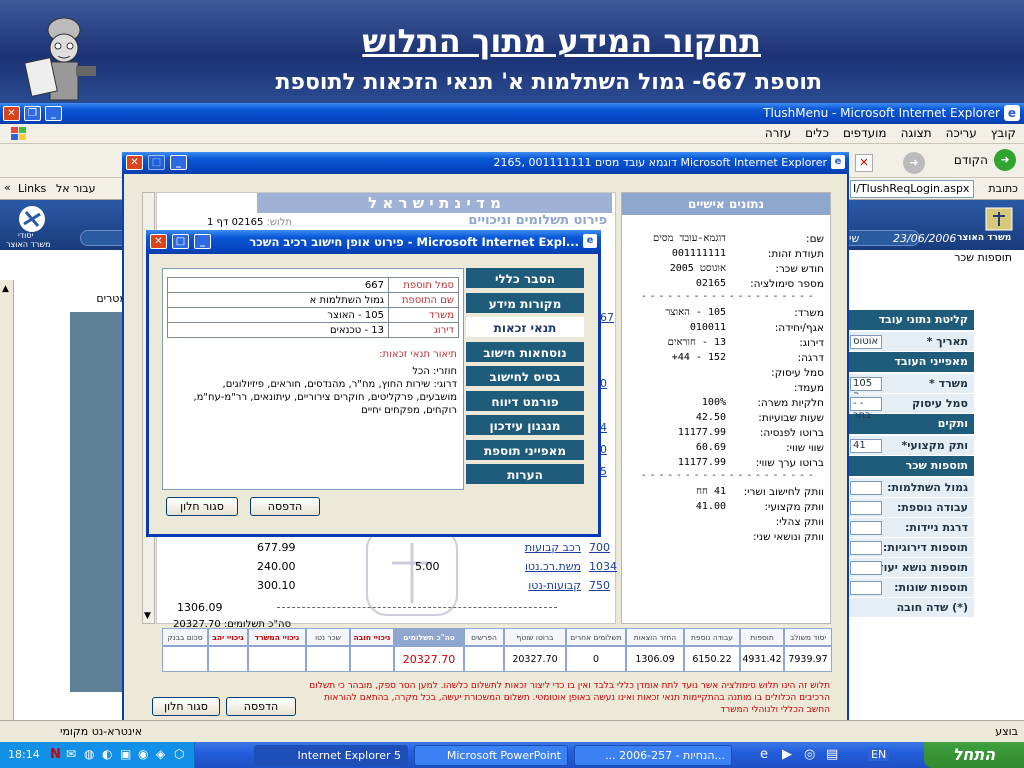 Image resolution: width=1024 pixels, height=768 pixels. Describe the element at coordinates (864, 163) in the screenshot. I see `stop-icon: ✕` at that location.